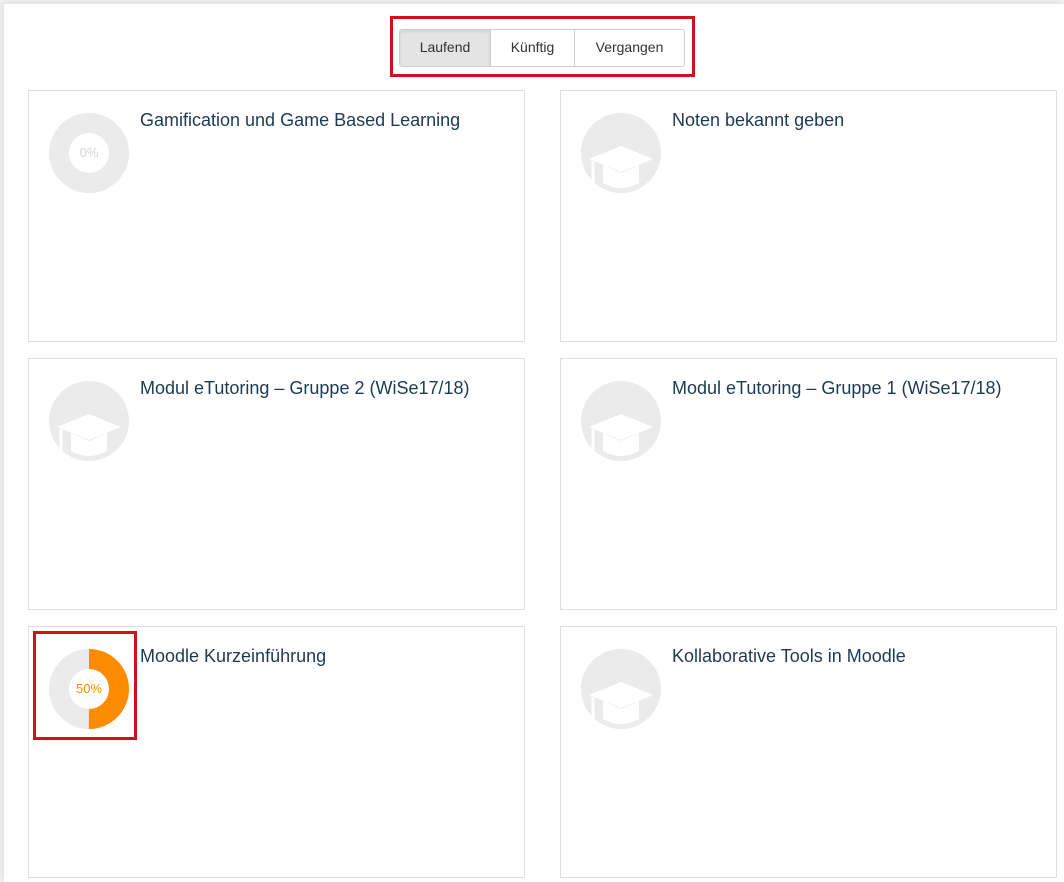  What do you see at coordinates (857, 656) in the screenshot?
I see `course-title: Kollaborative Tools in Moodle` at bounding box center [857, 656].